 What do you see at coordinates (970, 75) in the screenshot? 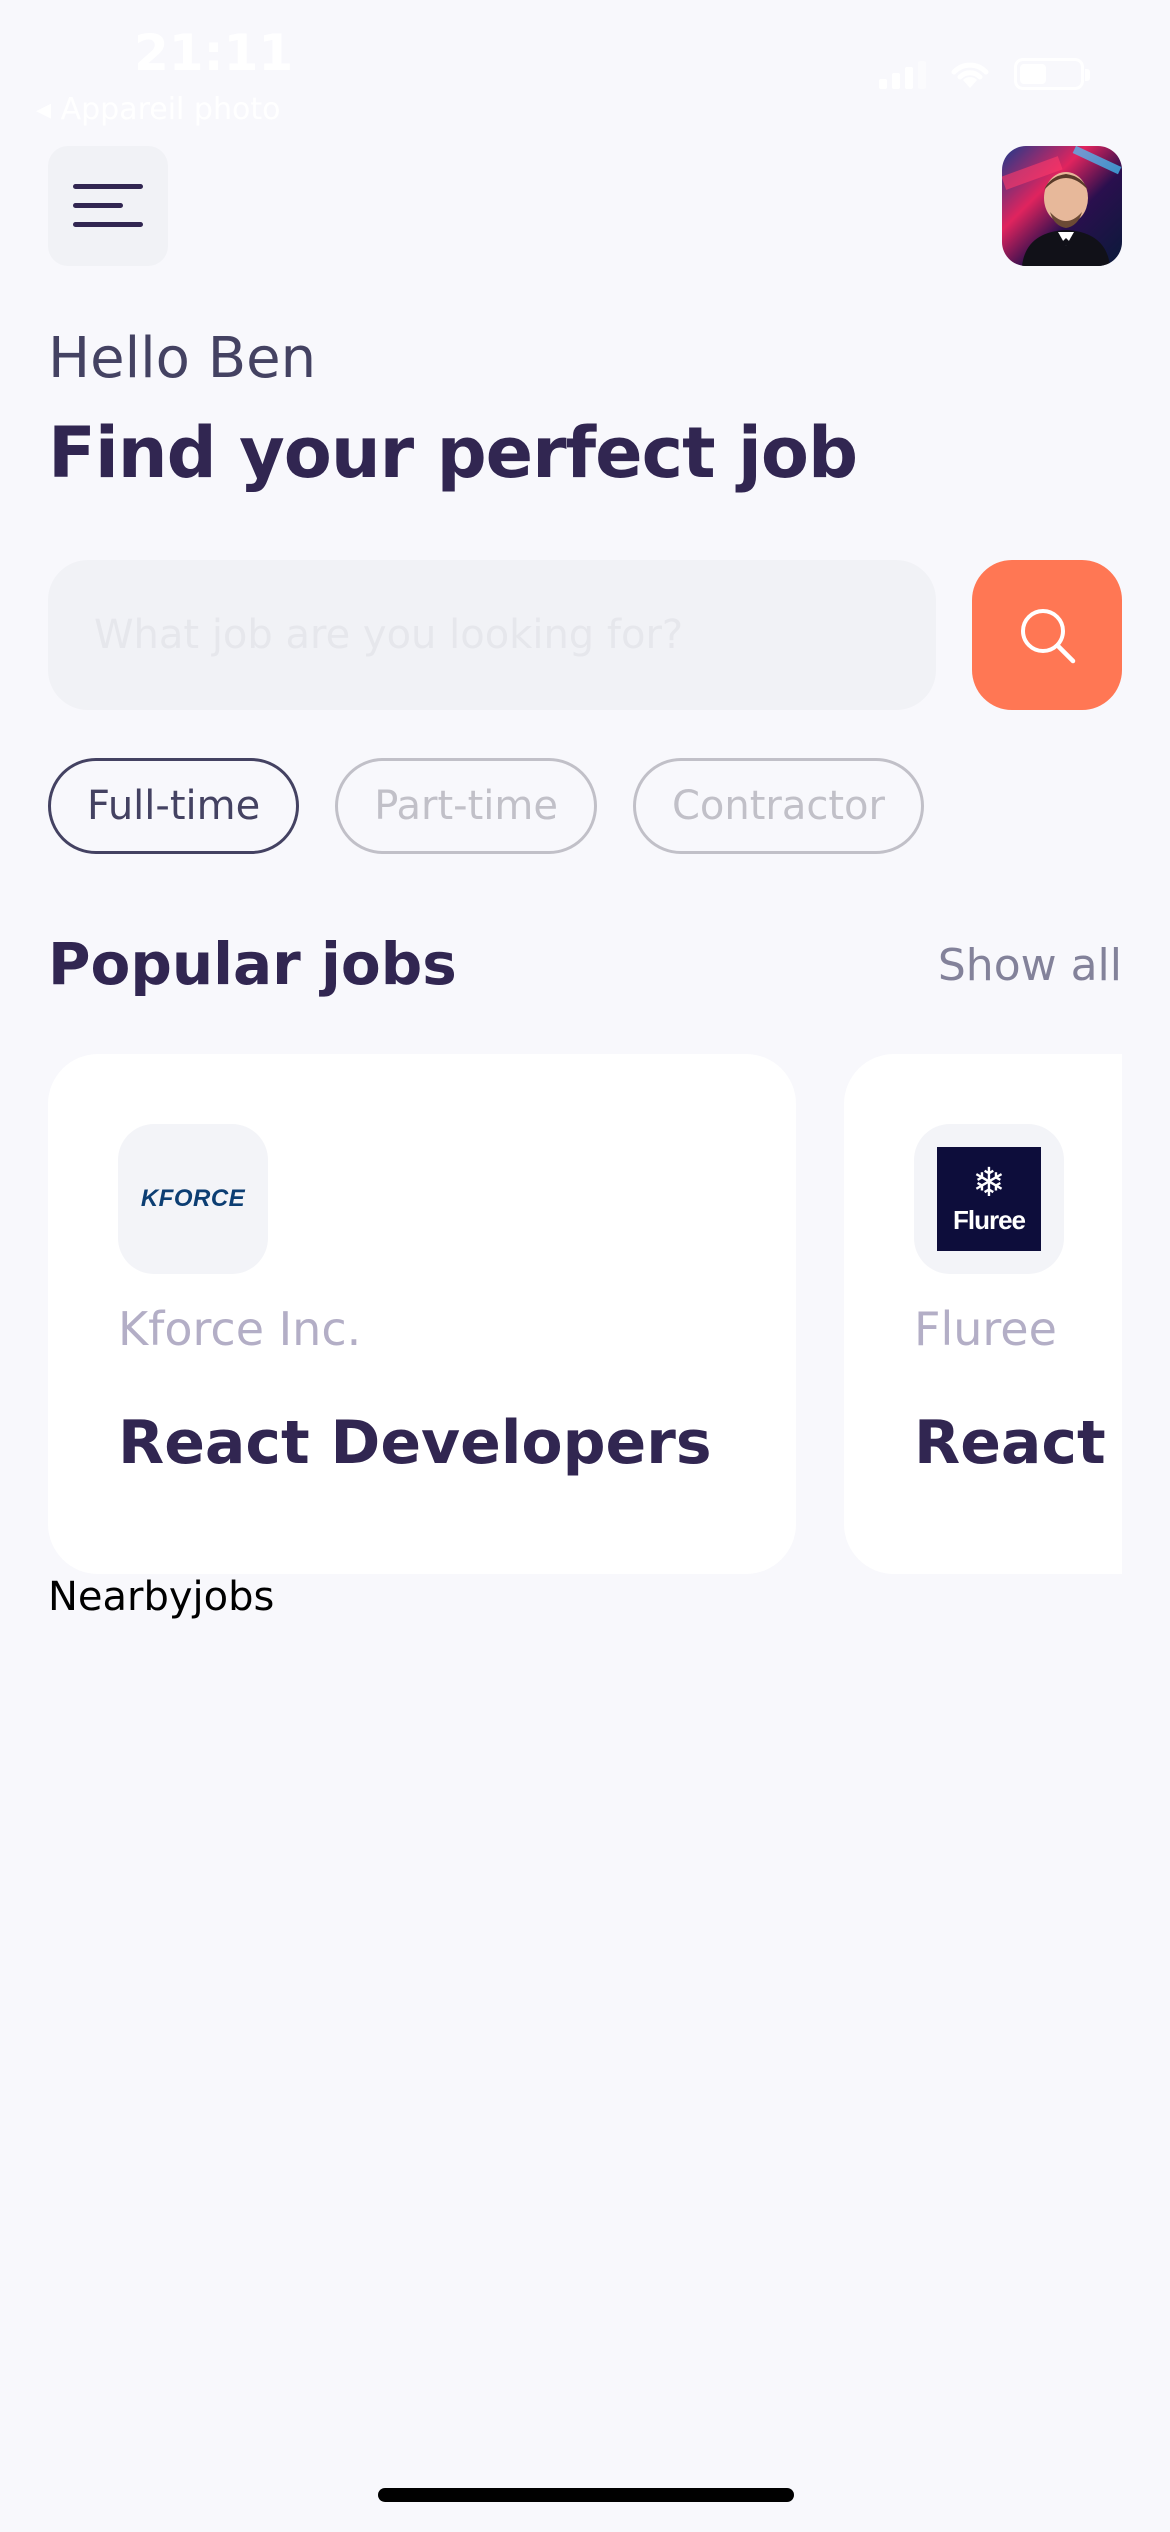
I see `wifi-icon` at bounding box center [970, 75].